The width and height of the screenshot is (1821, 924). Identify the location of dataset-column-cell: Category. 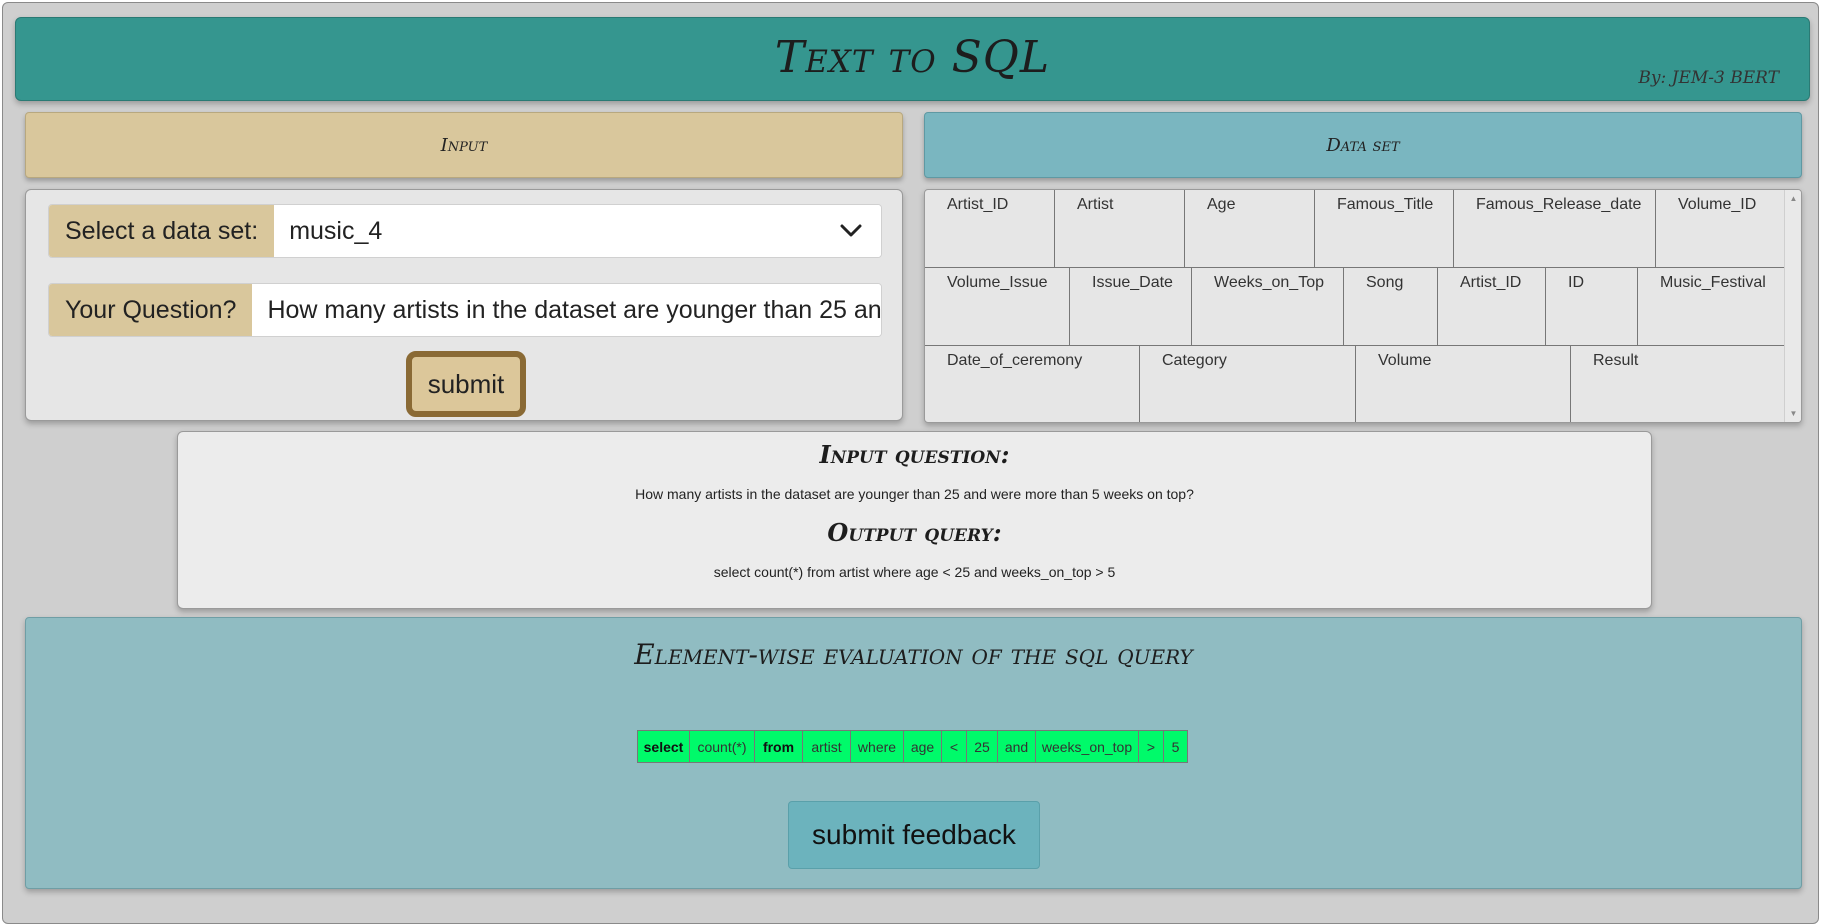
(1248, 384).